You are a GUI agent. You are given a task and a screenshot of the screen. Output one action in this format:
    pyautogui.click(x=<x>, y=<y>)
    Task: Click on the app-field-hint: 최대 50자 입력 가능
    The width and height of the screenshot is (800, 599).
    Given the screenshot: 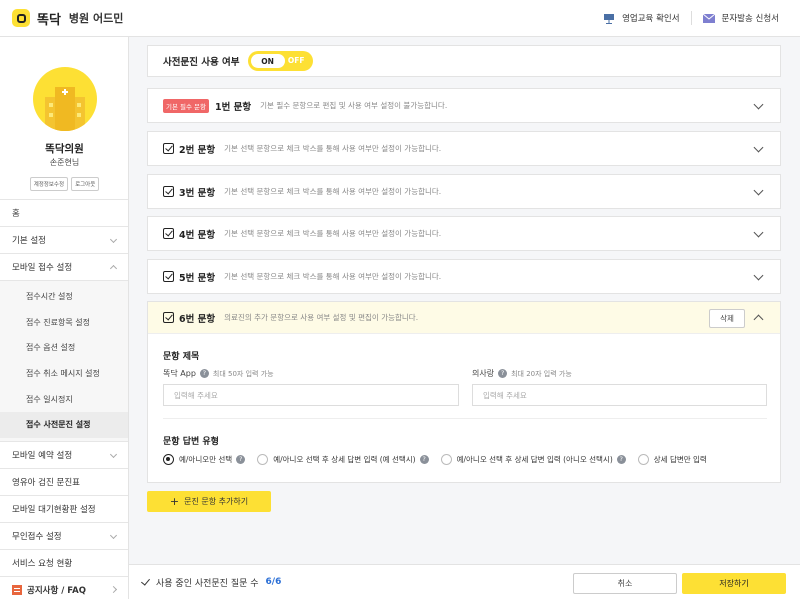 What is the action you would take?
    pyautogui.click(x=243, y=373)
    